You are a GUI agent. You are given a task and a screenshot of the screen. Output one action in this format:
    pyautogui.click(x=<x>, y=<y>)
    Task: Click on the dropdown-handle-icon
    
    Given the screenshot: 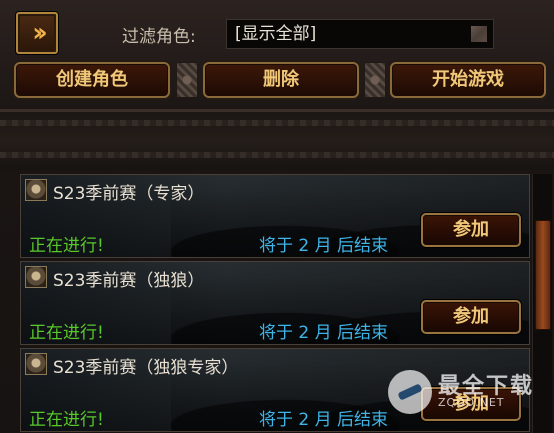 What is the action you would take?
    pyautogui.click(x=479, y=34)
    